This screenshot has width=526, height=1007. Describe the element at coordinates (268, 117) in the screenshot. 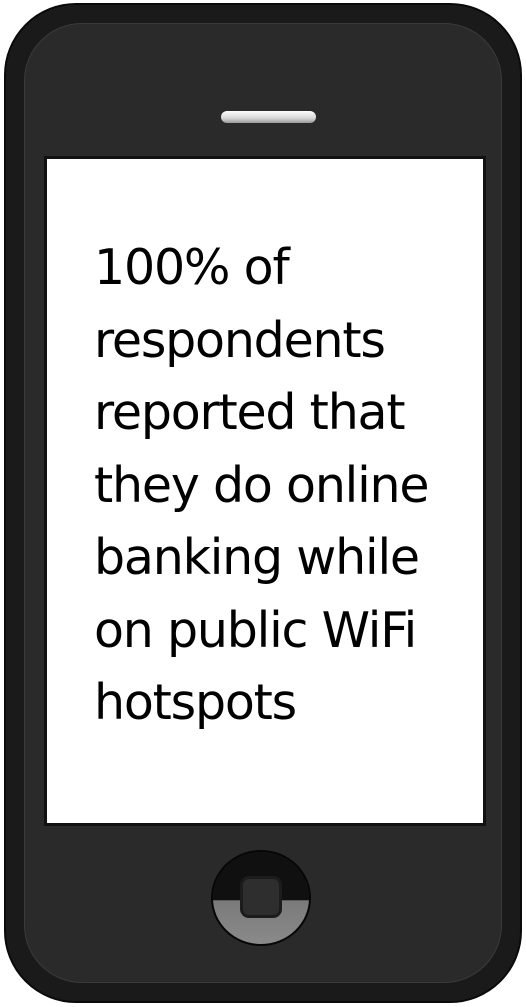

I see `speaker-grille-icon` at that location.